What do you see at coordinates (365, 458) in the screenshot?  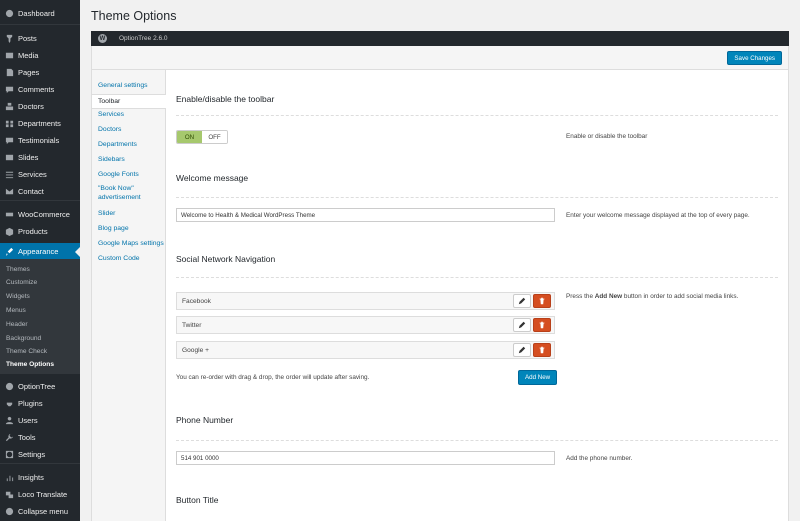 I see `phone-number-input: 514 901 0000` at bounding box center [365, 458].